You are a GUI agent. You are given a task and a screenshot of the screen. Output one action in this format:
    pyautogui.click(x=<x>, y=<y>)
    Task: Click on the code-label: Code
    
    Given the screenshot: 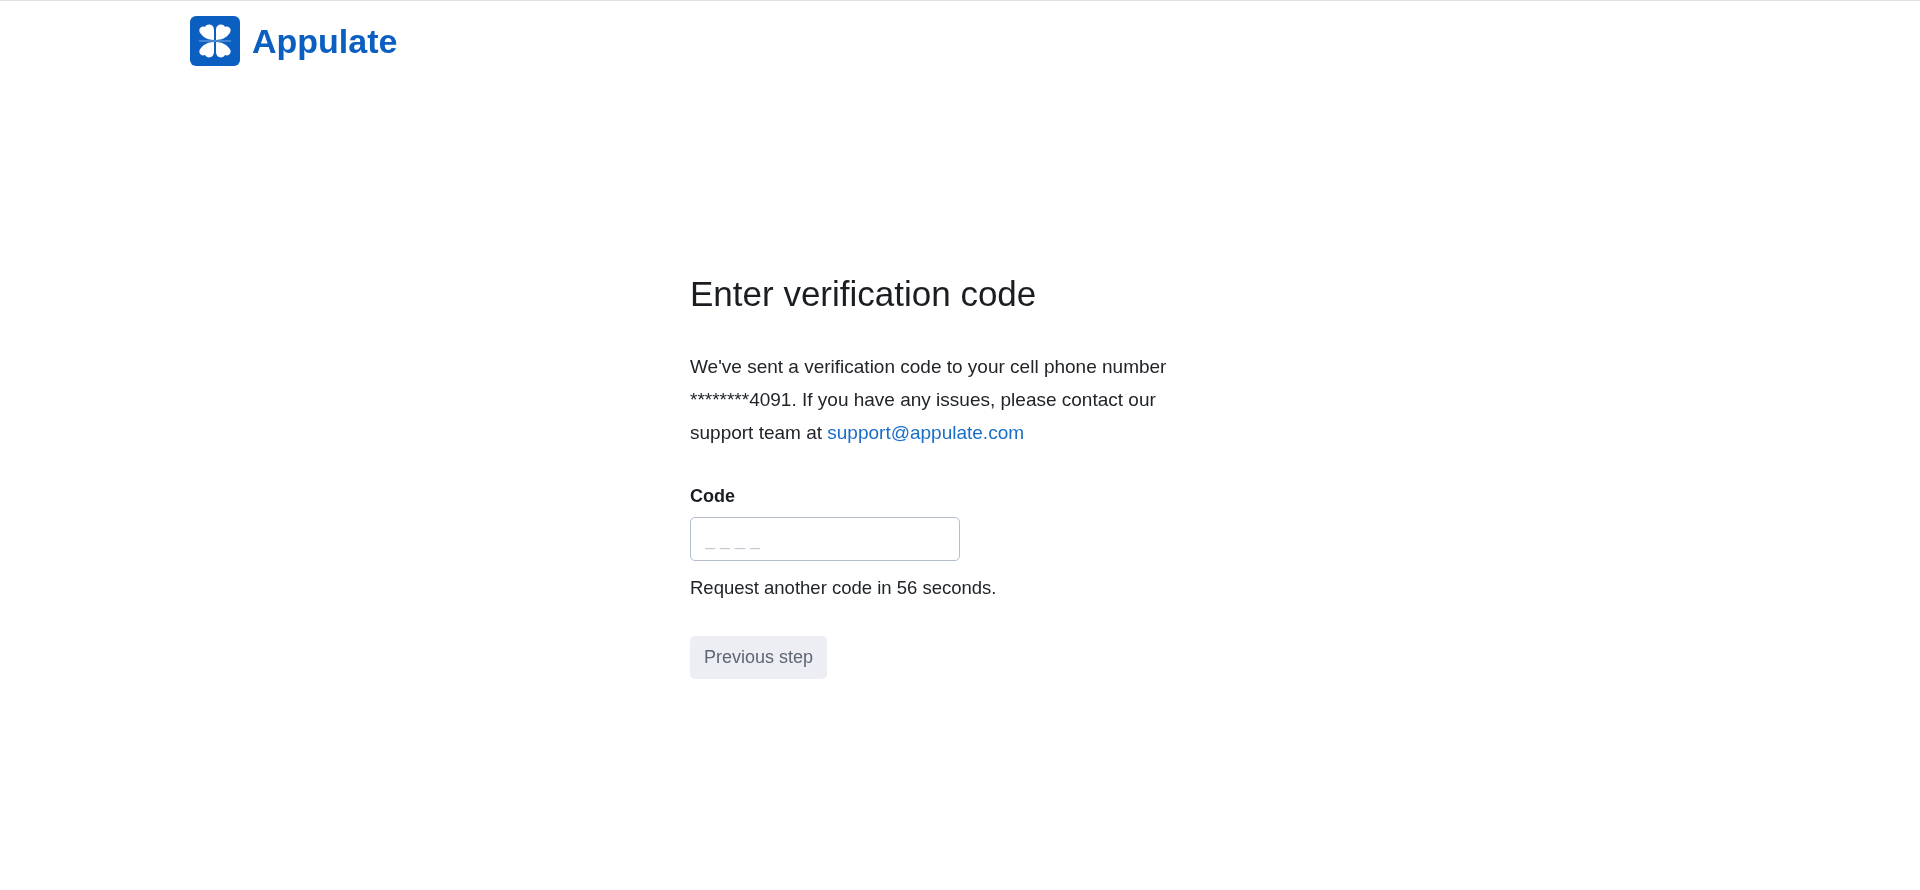 What is the action you would take?
    pyautogui.click(x=712, y=496)
    